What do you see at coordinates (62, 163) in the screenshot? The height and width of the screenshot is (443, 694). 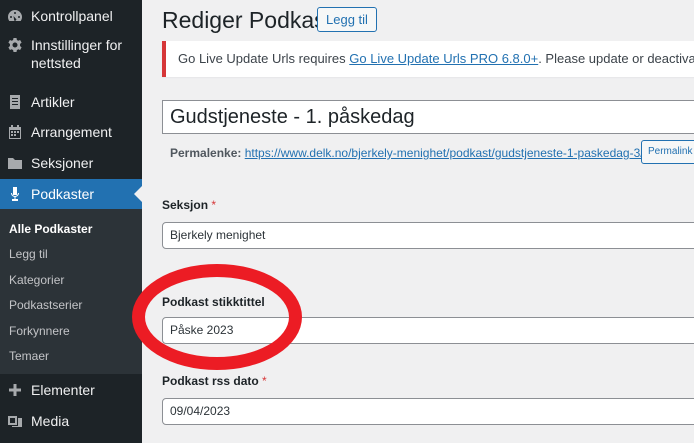 I see `sidebar-item-label: Seksjoner` at bounding box center [62, 163].